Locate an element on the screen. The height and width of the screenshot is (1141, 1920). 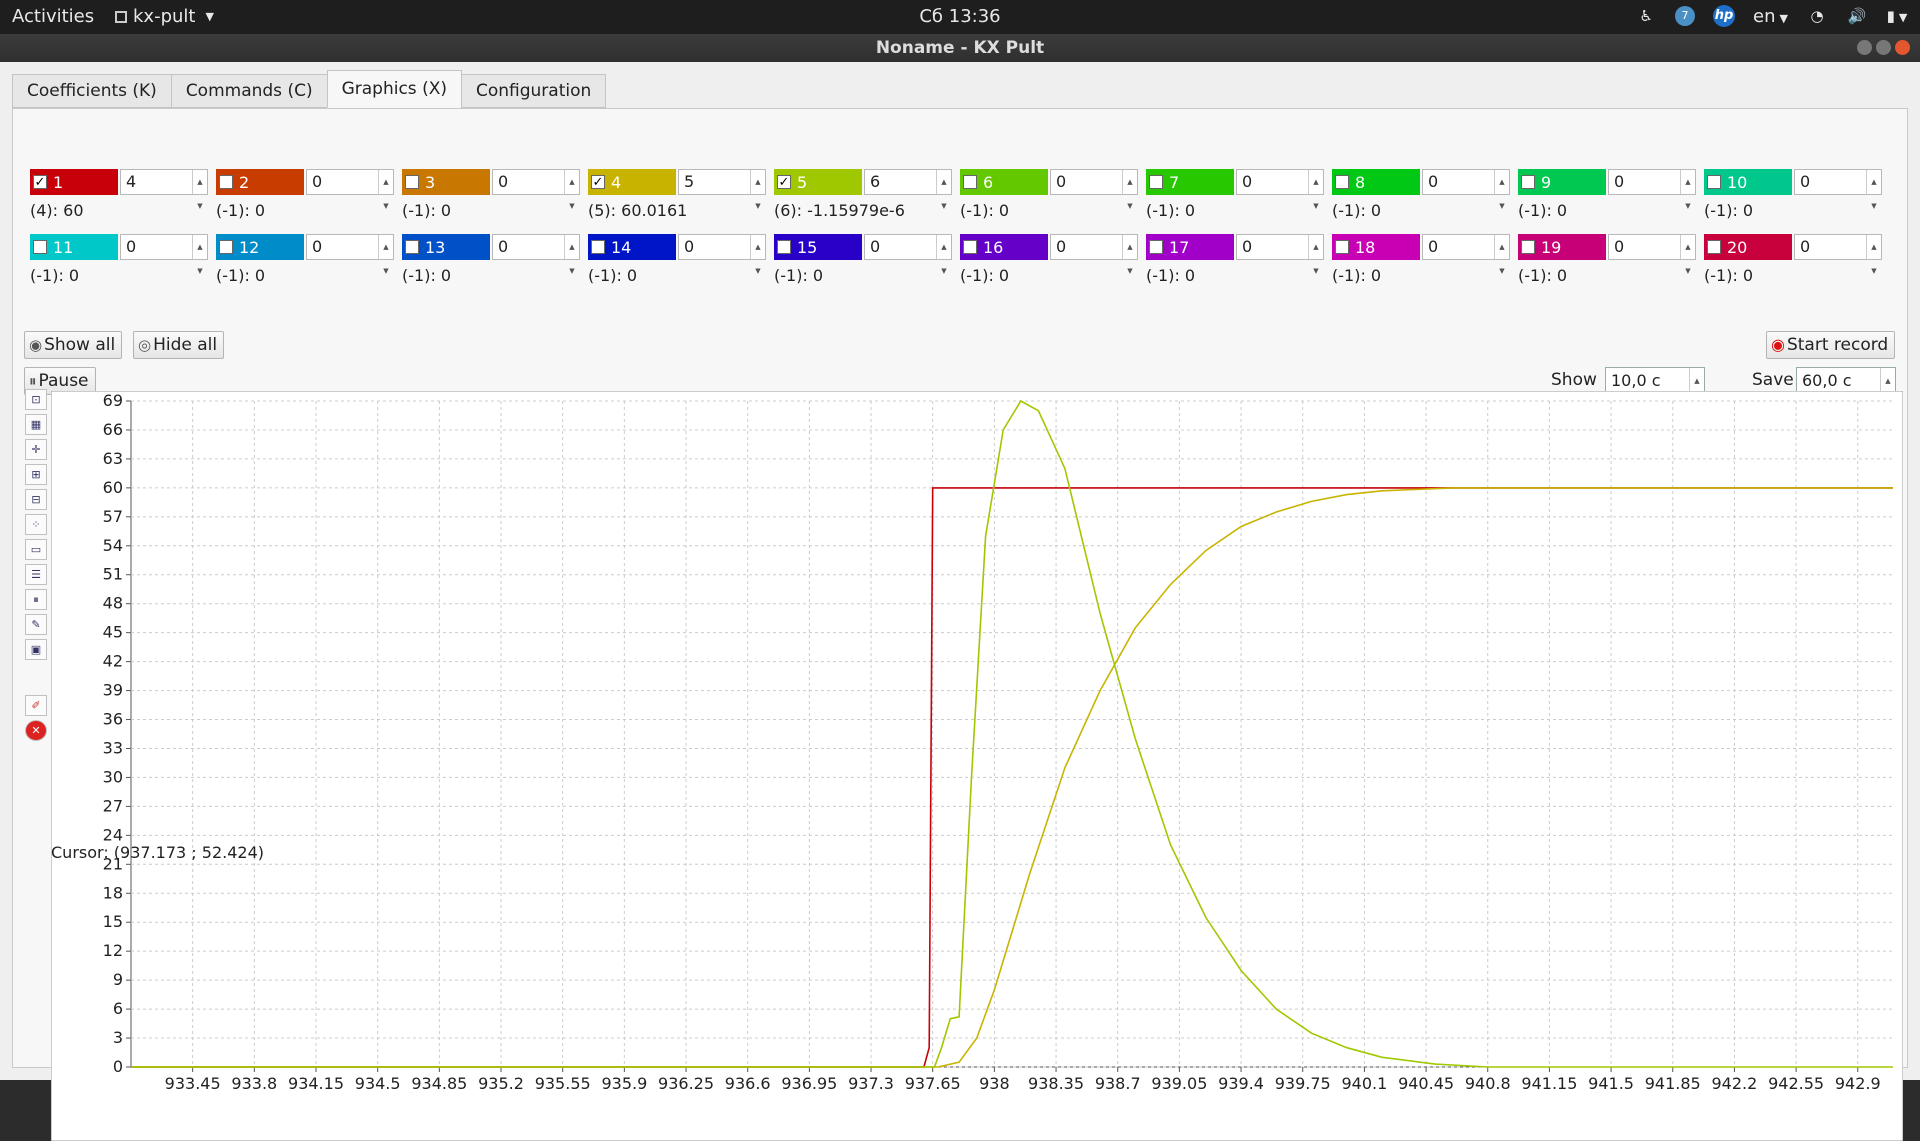
channel-toggle: ✓ 1 is located at coordinates (74, 182).